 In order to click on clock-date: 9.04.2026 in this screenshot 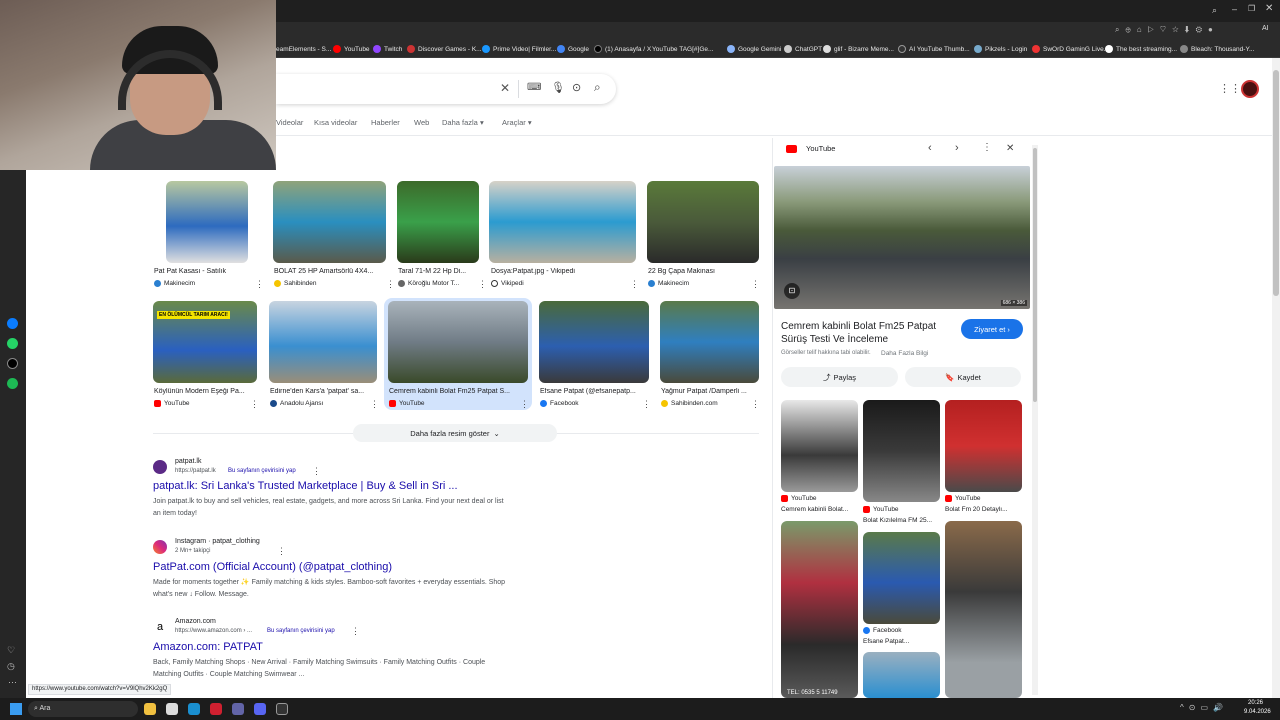, I will do `click(1257, 712)`.